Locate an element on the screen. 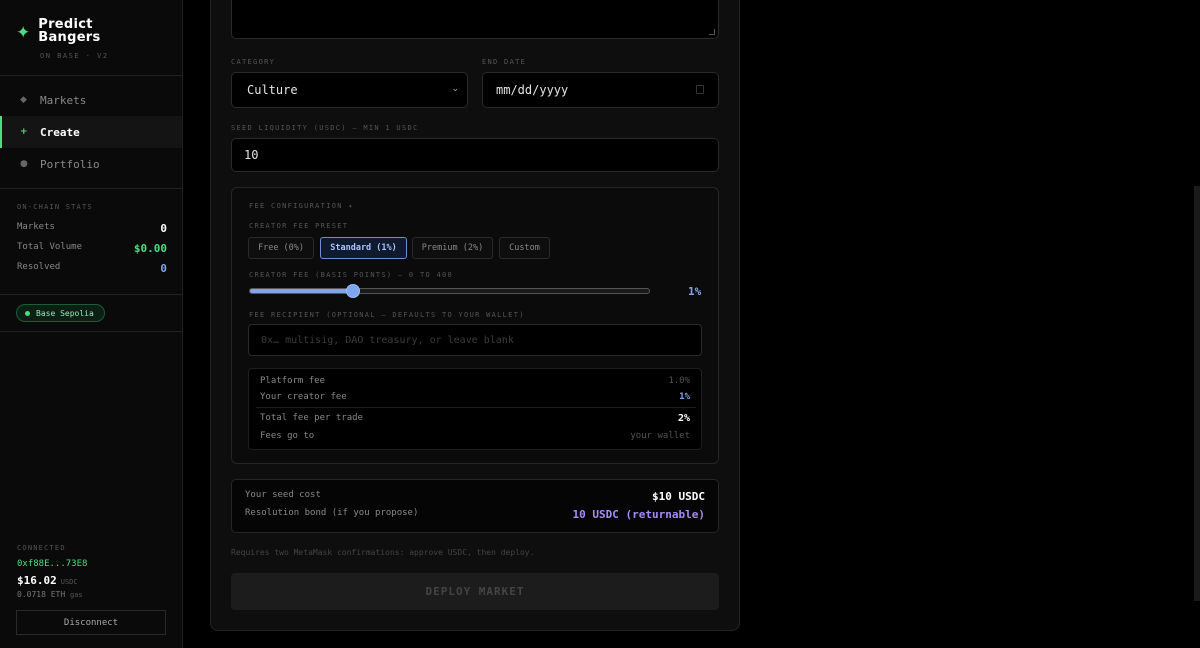 The width and height of the screenshot is (1200, 648). resize-handle-icon is located at coordinates (712, 32).